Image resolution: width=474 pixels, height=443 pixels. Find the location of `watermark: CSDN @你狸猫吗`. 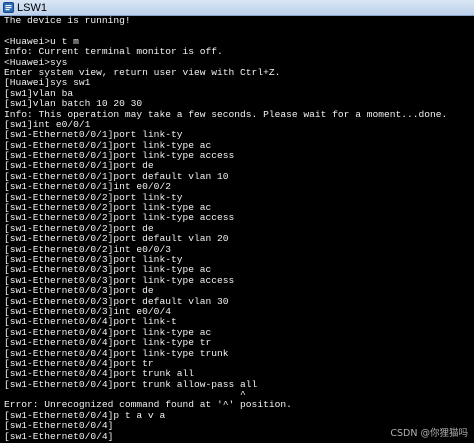

watermark: CSDN @你狸猫吗 is located at coordinates (429, 433).